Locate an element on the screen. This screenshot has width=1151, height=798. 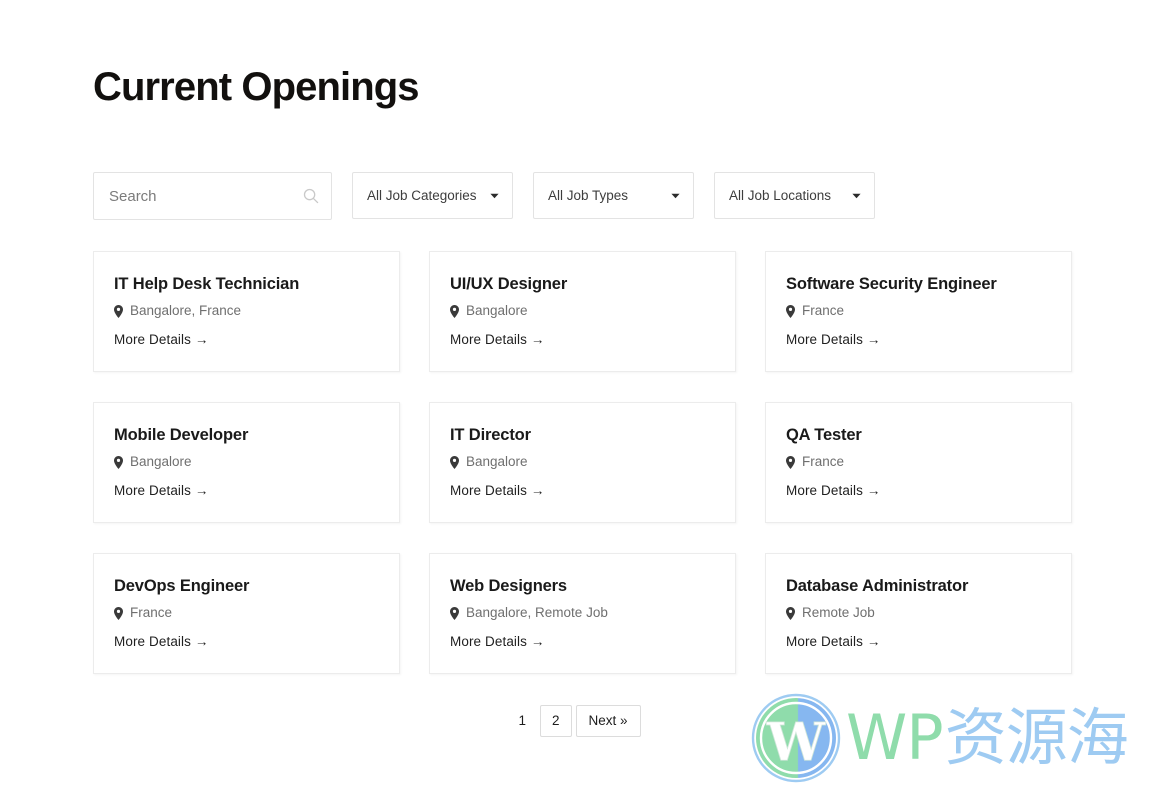
job-card-location: Bangalore, France is located at coordinates (246, 311).